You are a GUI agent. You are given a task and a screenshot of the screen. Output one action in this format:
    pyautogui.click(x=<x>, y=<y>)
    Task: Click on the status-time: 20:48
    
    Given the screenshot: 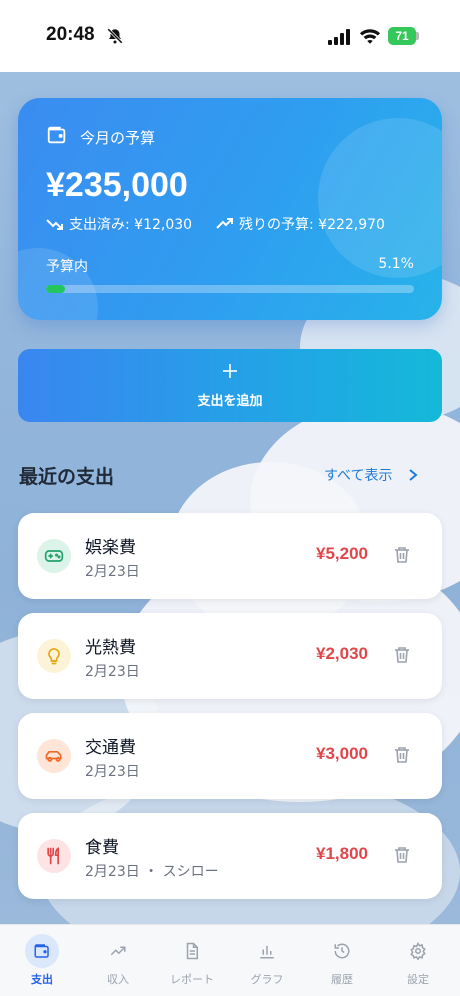 What is the action you would take?
    pyautogui.click(x=70, y=34)
    